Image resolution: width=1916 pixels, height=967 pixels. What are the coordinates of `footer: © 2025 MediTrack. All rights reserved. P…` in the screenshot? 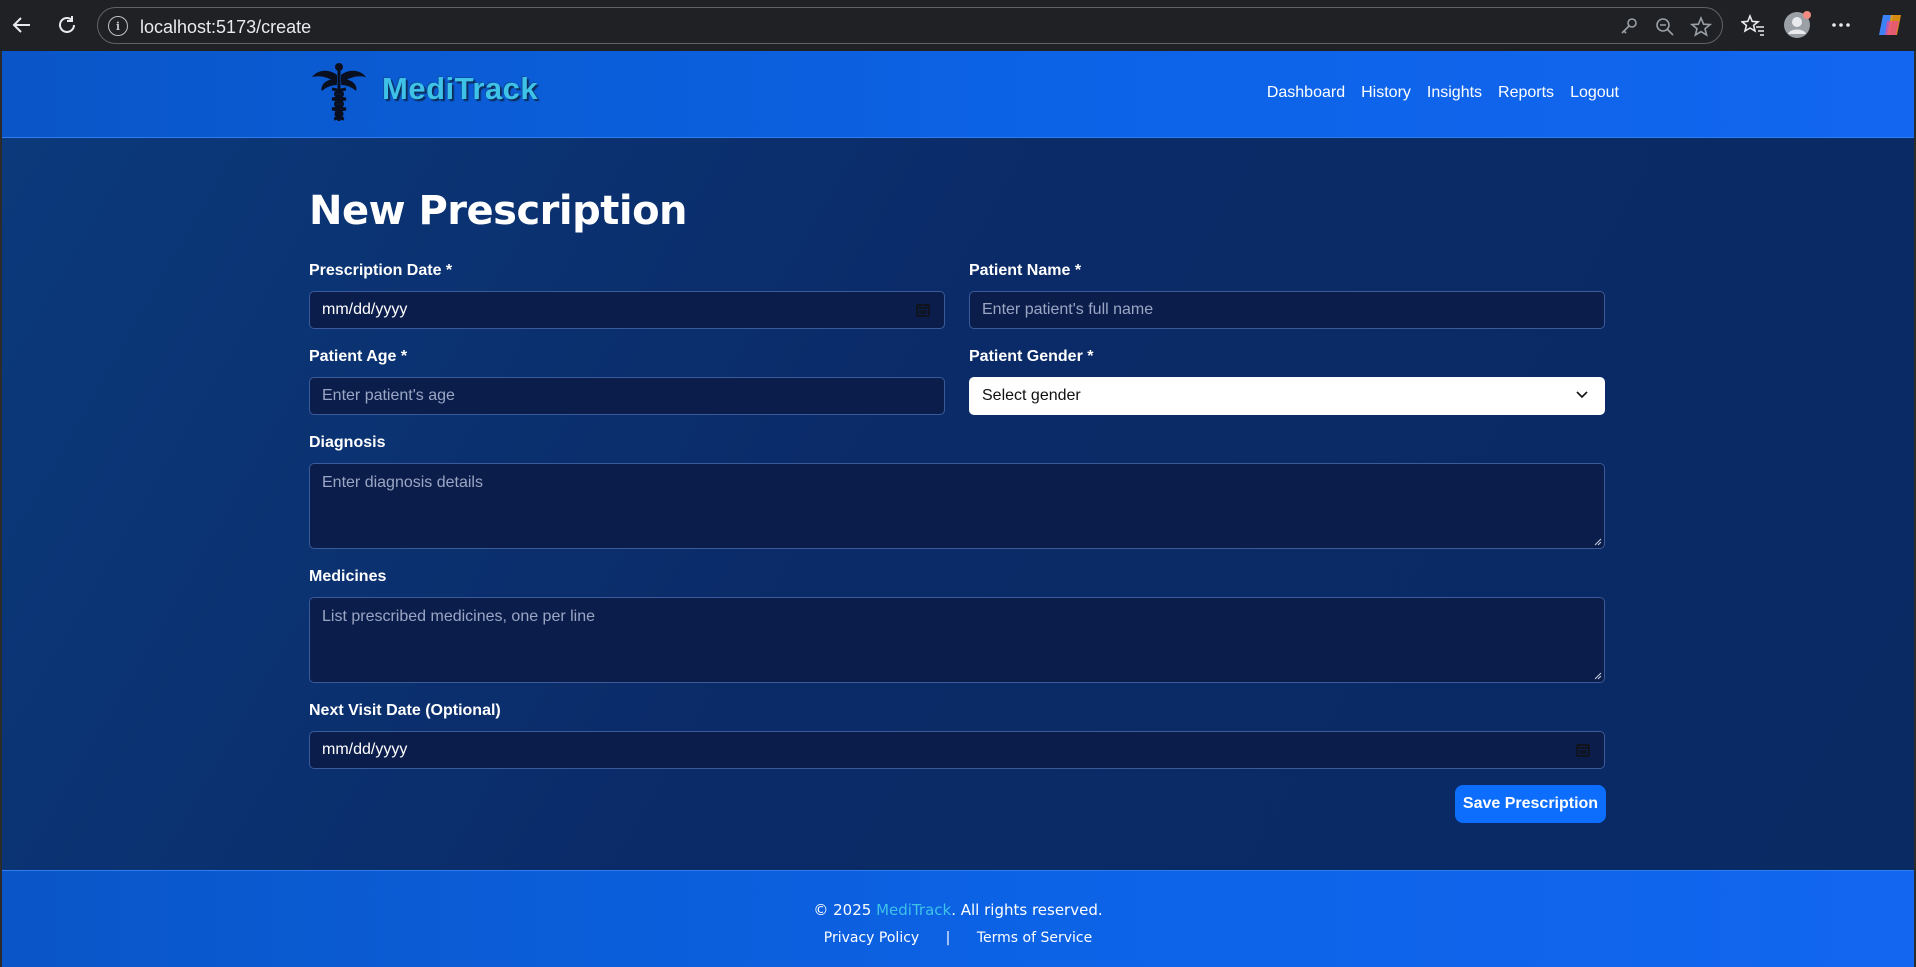 It's located at (958, 918).